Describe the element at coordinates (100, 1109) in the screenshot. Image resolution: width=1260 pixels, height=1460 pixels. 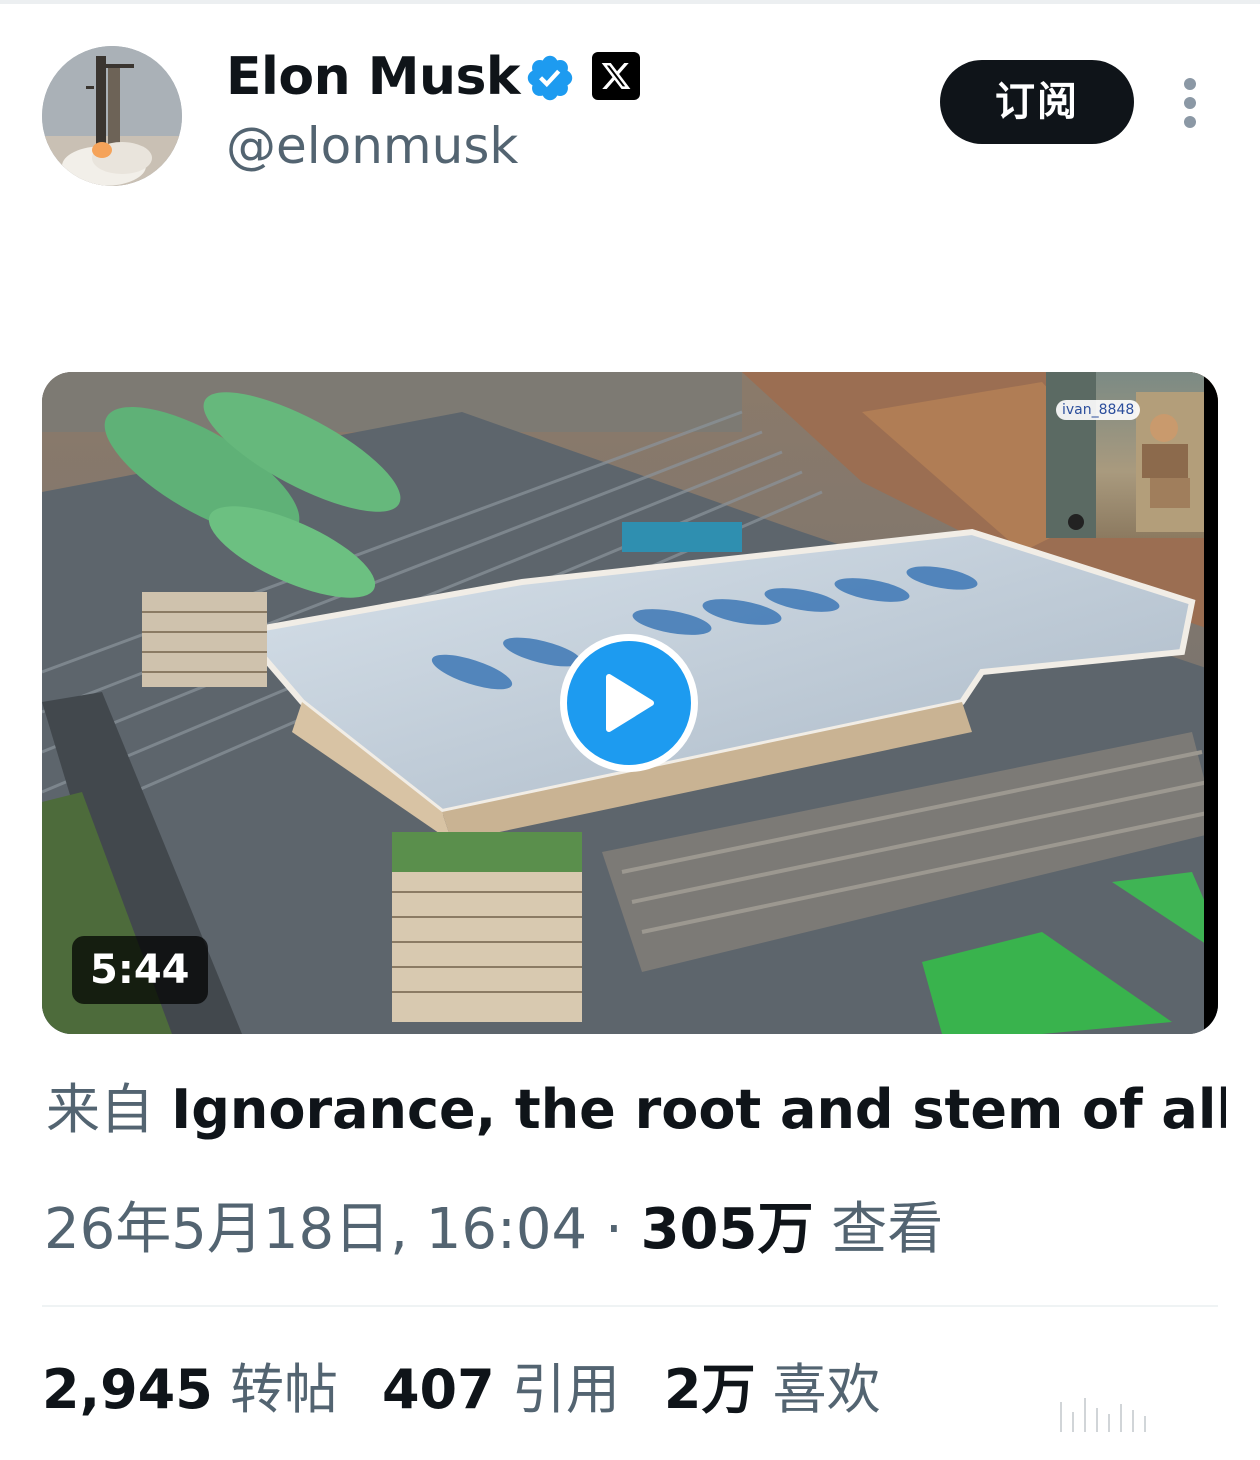
I see `source-prefix: 来自` at that location.